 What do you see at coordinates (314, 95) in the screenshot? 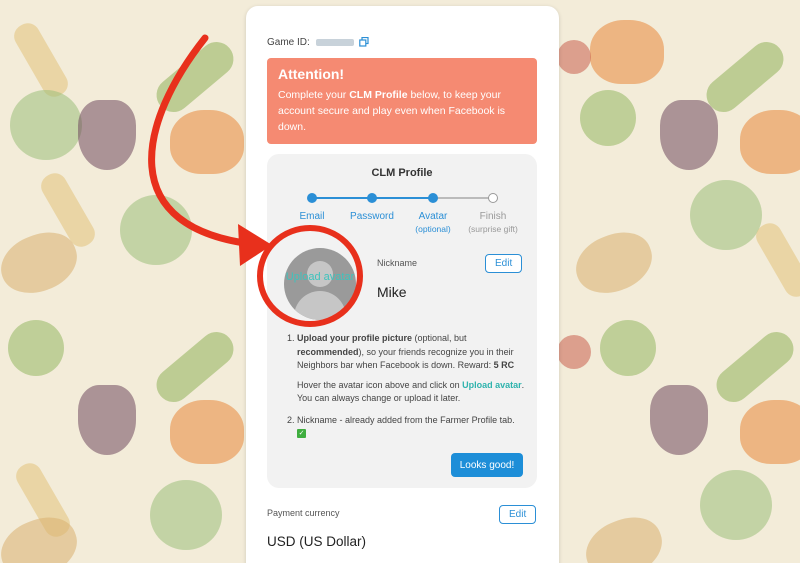
I see `attention-body-prefix: Complete your` at bounding box center [314, 95].